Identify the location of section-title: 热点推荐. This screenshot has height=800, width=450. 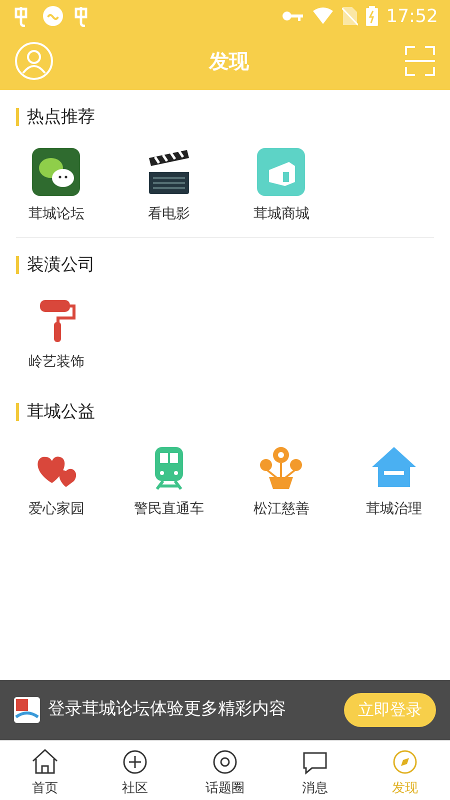
(233, 117).